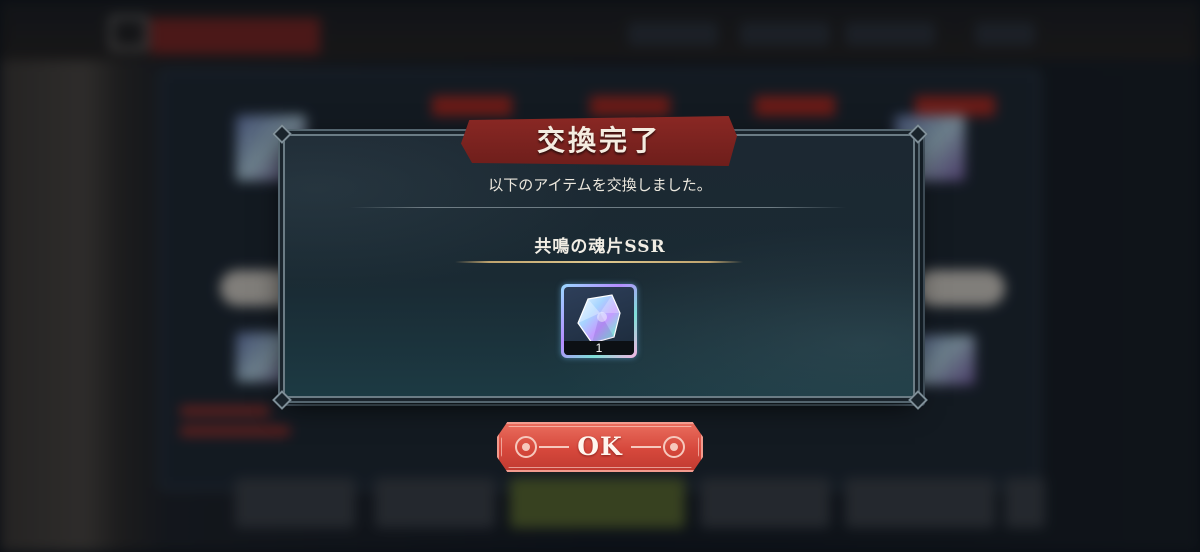 The width and height of the screenshot is (1200, 552). I want to click on gold-divider, so click(599, 262).